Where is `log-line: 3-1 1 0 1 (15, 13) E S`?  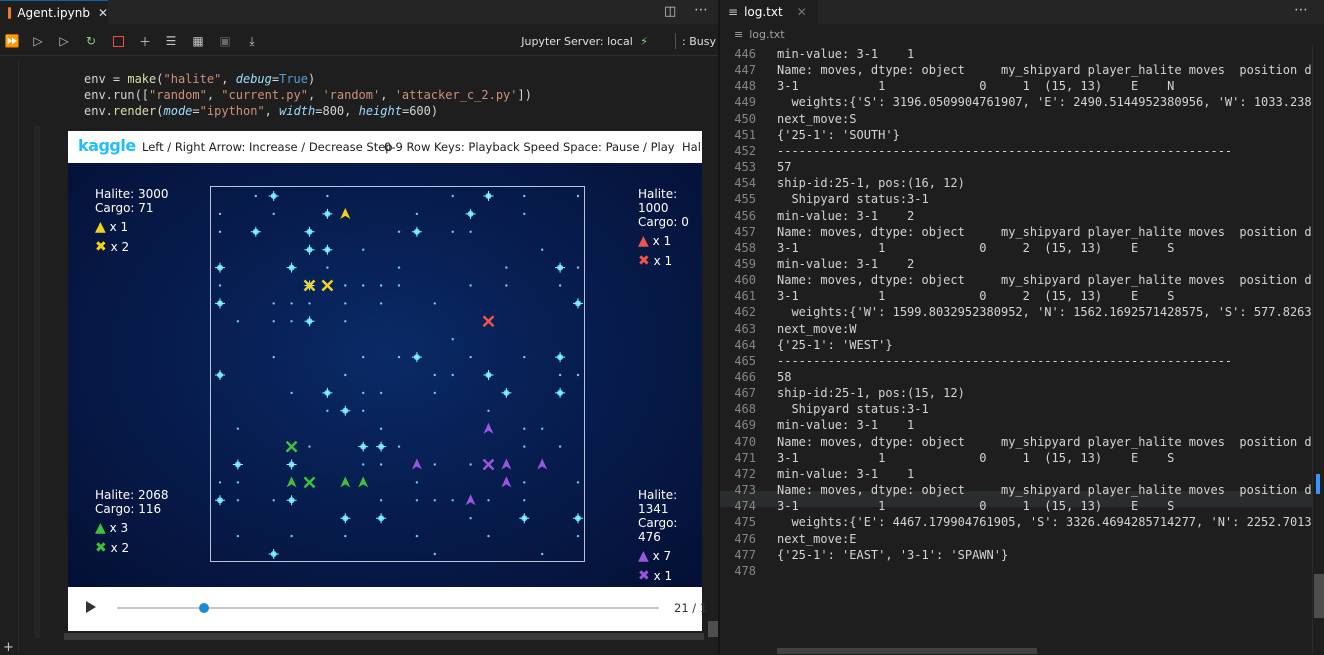
log-line: 3-1 1 0 1 (15, 13) E S is located at coordinates (976, 506).